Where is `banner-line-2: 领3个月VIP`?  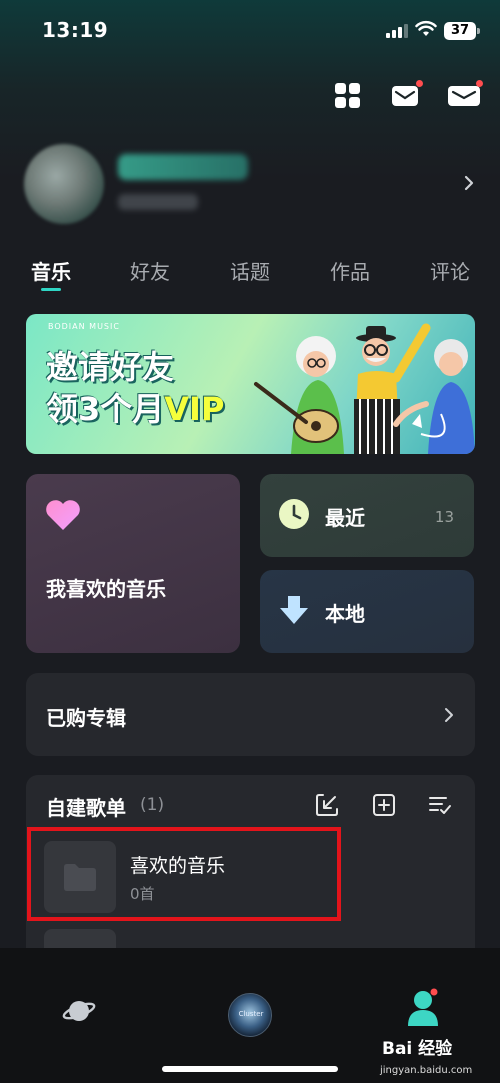 banner-line-2: 领3个月VIP is located at coordinates (135, 407).